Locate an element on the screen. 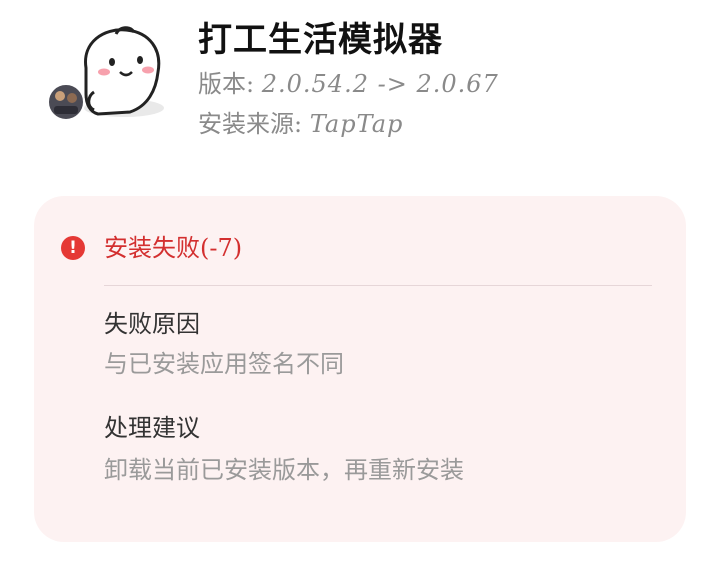 This screenshot has width=720, height=561. error-title: 安装失败(-7) is located at coordinates (173, 248).